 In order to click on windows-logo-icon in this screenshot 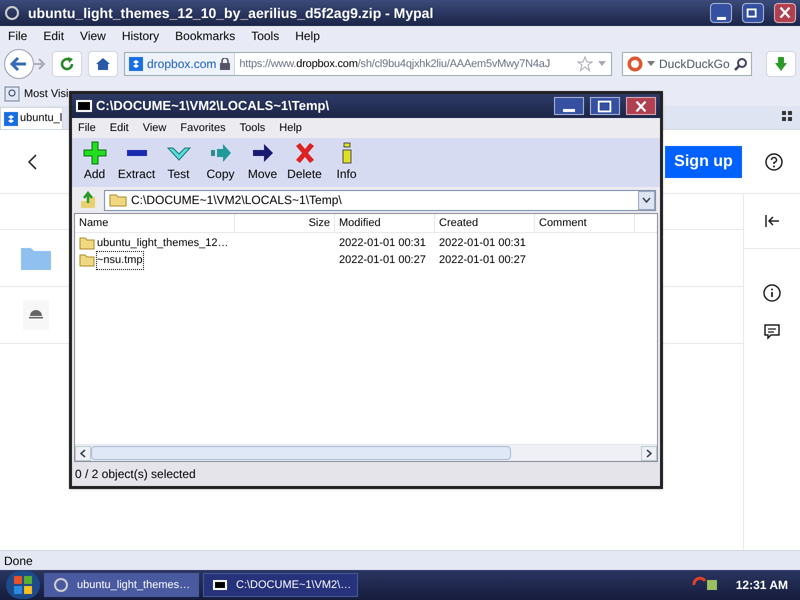, I will do `click(23, 585)`.